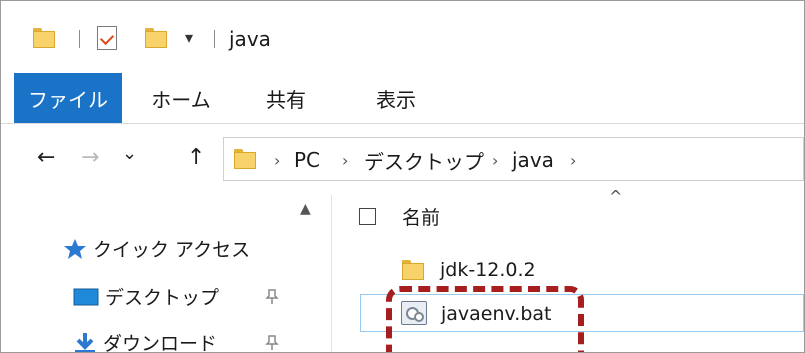  Describe the element at coordinates (616, 196) in the screenshot. I see `sort-ascending-icon: ^` at that location.